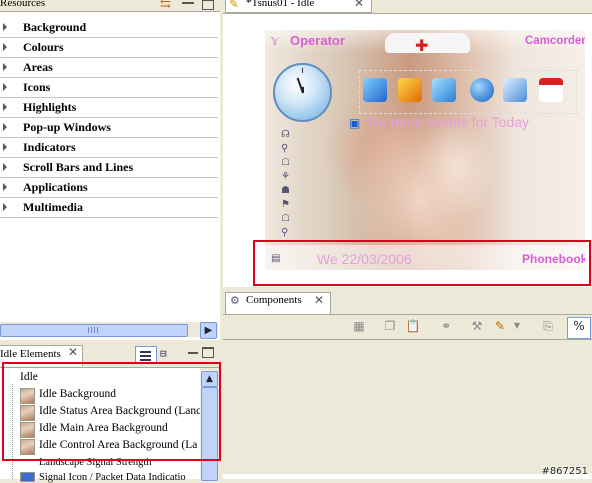  I want to click on calendar-day-icon, so click(551, 90).